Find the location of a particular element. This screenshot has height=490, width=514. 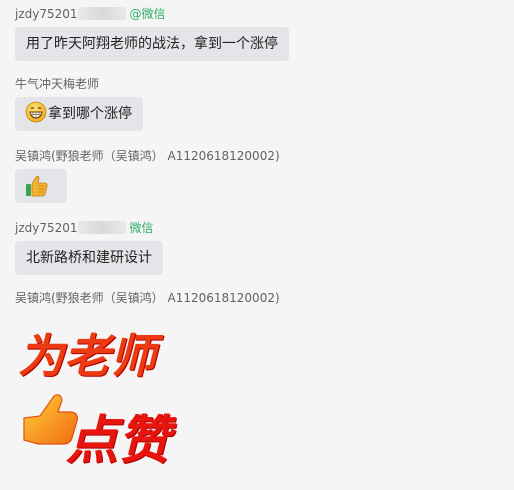

message-sender: jzdy75201 微信 is located at coordinates (84, 228).